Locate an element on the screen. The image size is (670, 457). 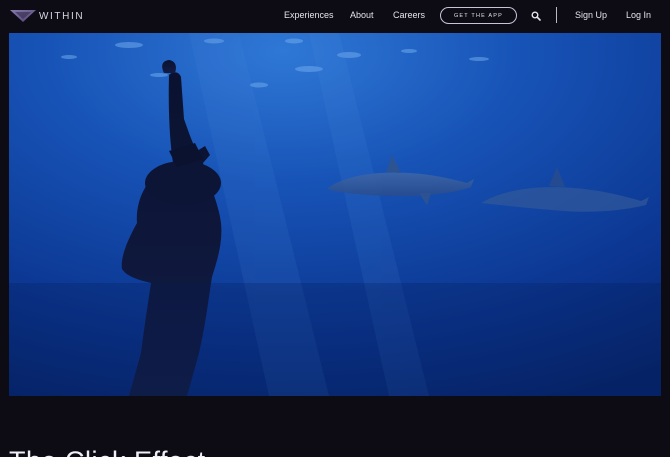
nav-divider is located at coordinates (556, 15).